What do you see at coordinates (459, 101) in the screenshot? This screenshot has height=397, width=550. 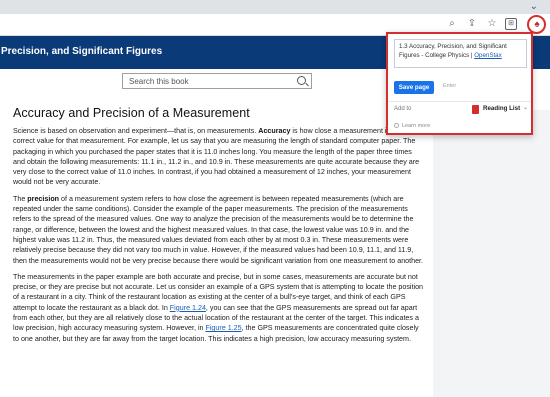 I see `divider` at bounding box center [459, 101].